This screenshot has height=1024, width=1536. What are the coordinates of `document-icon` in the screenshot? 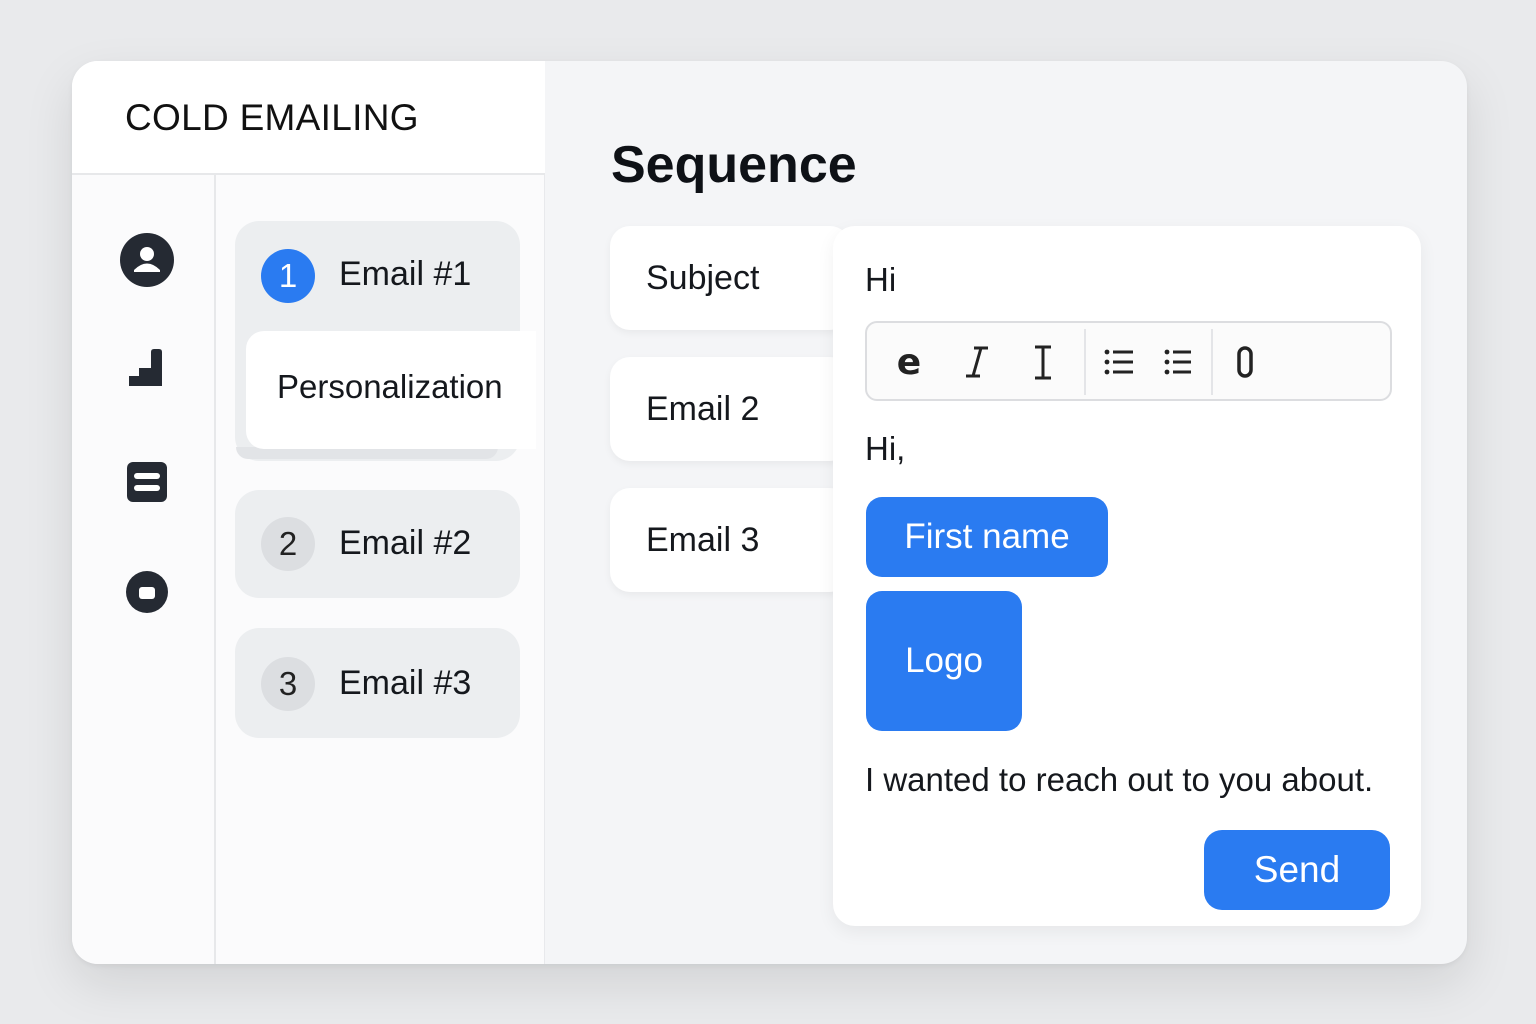 It's located at (147, 482).